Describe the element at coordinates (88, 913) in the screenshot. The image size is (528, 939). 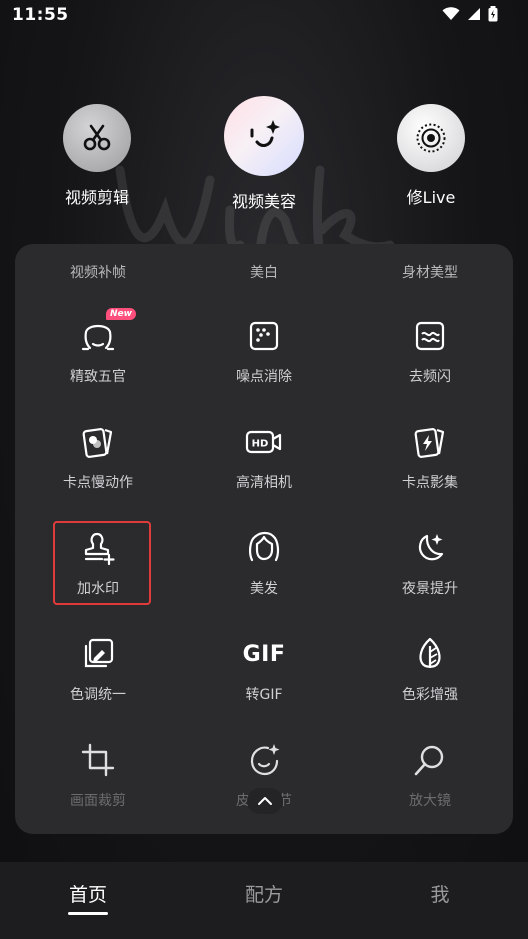
I see `nav-active-indicator` at that location.